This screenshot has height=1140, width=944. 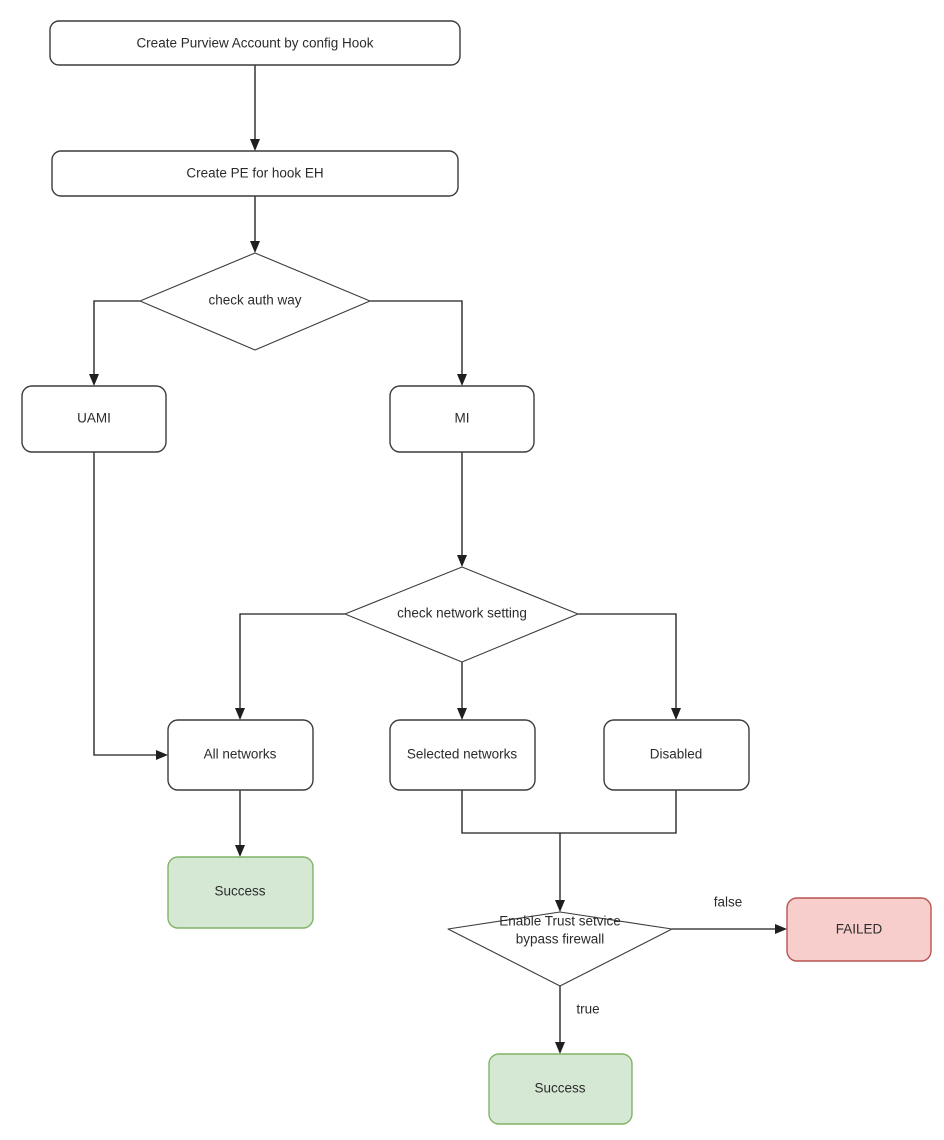 I want to click on node-all-networks: All networks, so click(x=240, y=755).